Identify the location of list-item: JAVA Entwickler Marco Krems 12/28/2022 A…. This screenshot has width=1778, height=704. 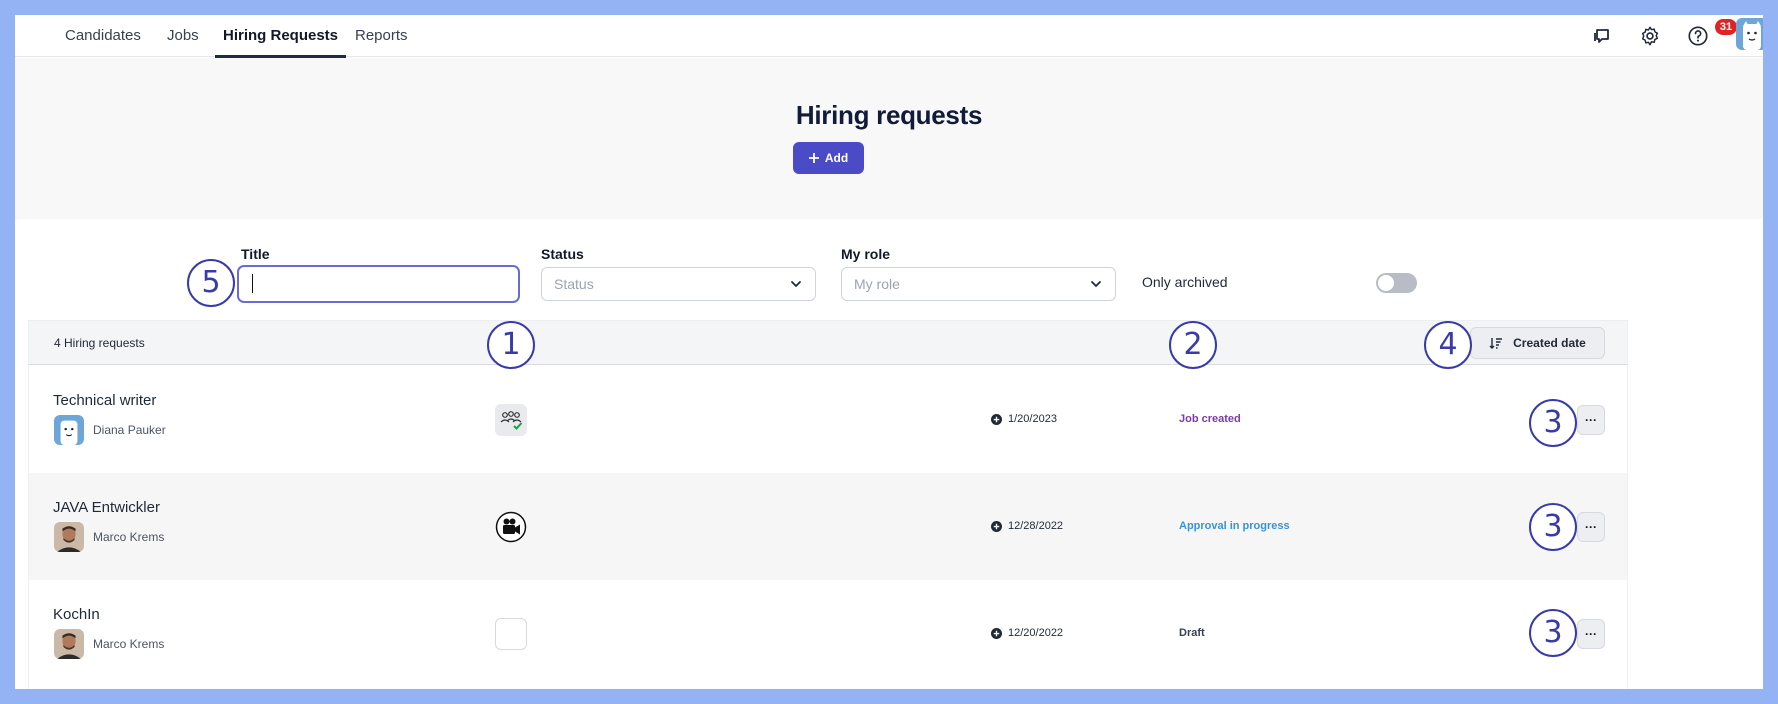
(828, 526).